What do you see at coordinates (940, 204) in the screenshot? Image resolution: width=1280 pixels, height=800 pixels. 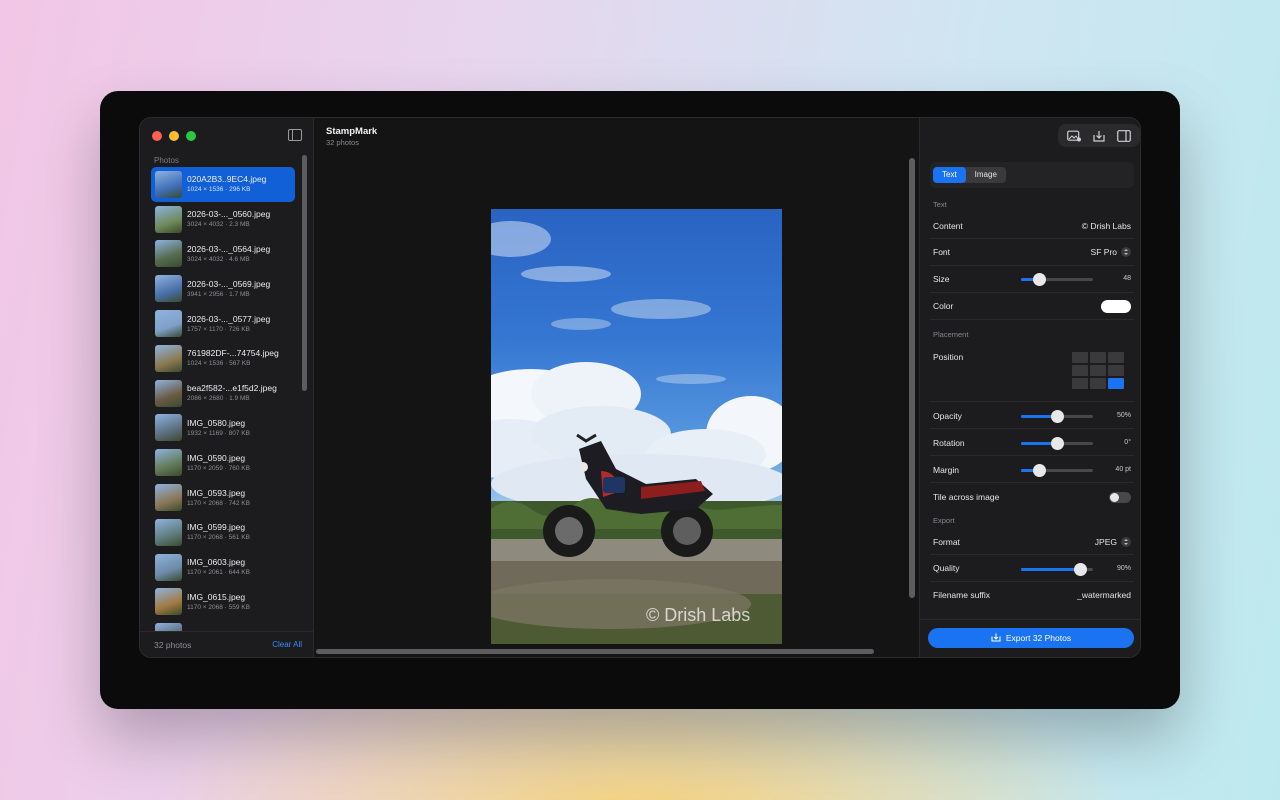 I see `text-group-label: Text` at bounding box center [940, 204].